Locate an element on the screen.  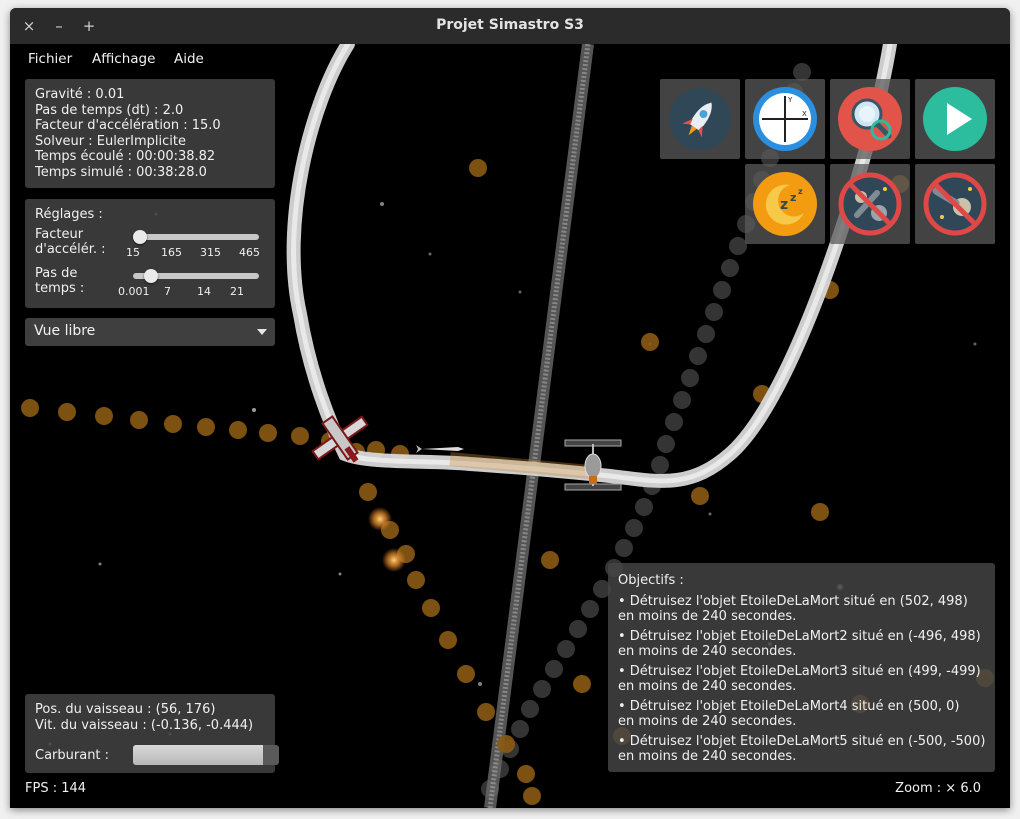
tool-sleep-button: z z z is located at coordinates (785, 204).